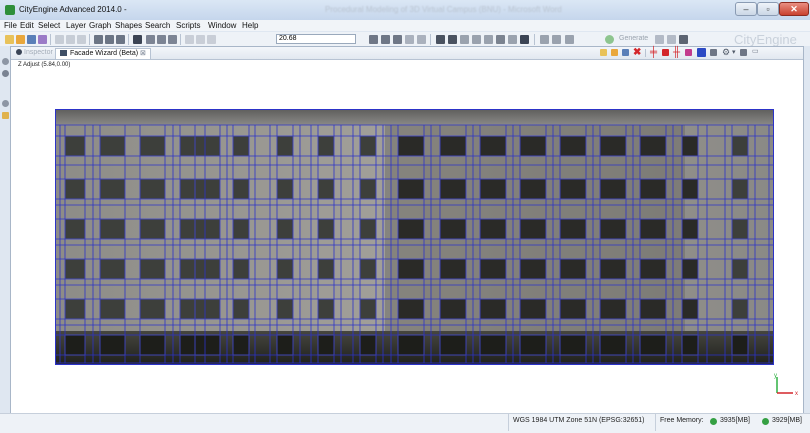 The image size is (810, 433). What do you see at coordinates (157, 25) in the screenshot?
I see `menu-search: Search` at bounding box center [157, 25].